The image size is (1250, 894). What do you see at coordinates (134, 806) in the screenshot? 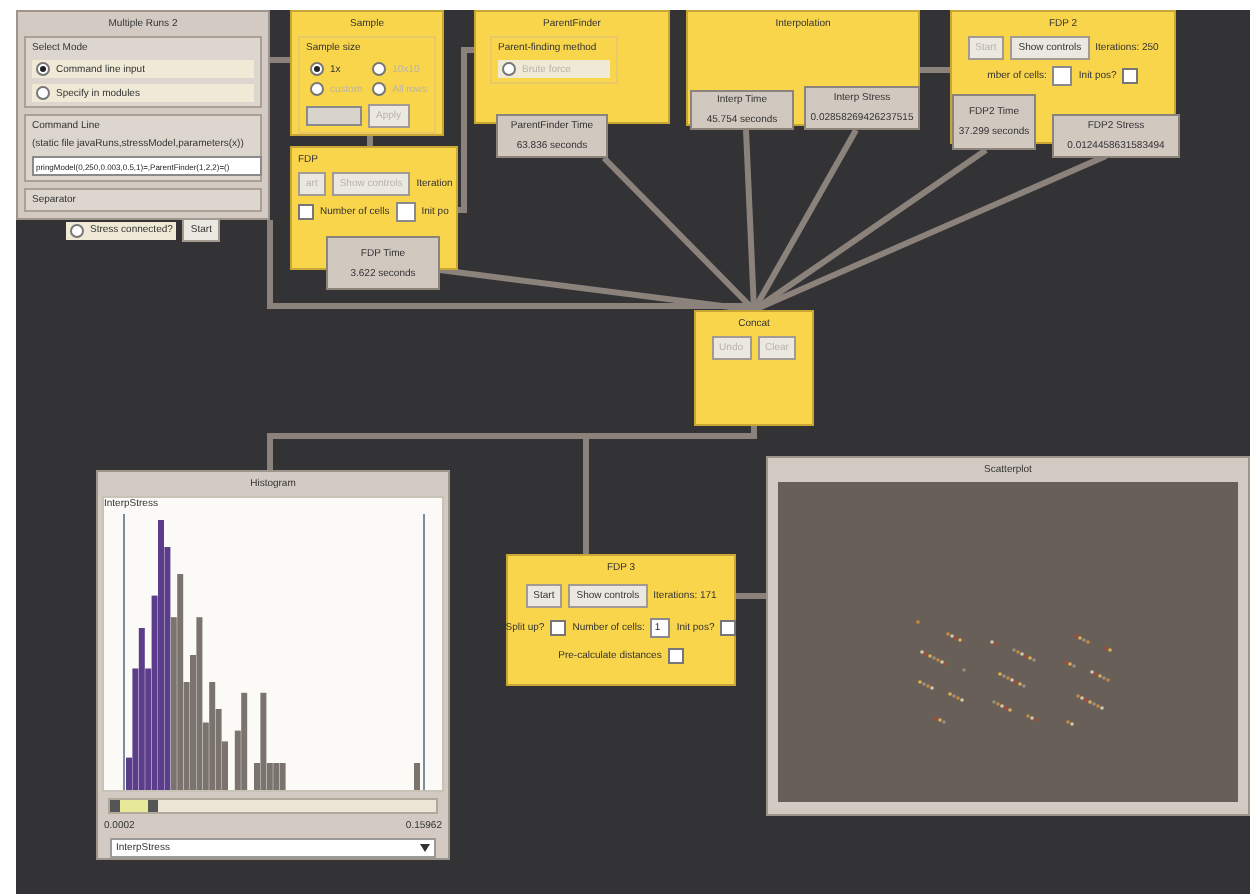
I see `range-thumb` at bounding box center [134, 806].